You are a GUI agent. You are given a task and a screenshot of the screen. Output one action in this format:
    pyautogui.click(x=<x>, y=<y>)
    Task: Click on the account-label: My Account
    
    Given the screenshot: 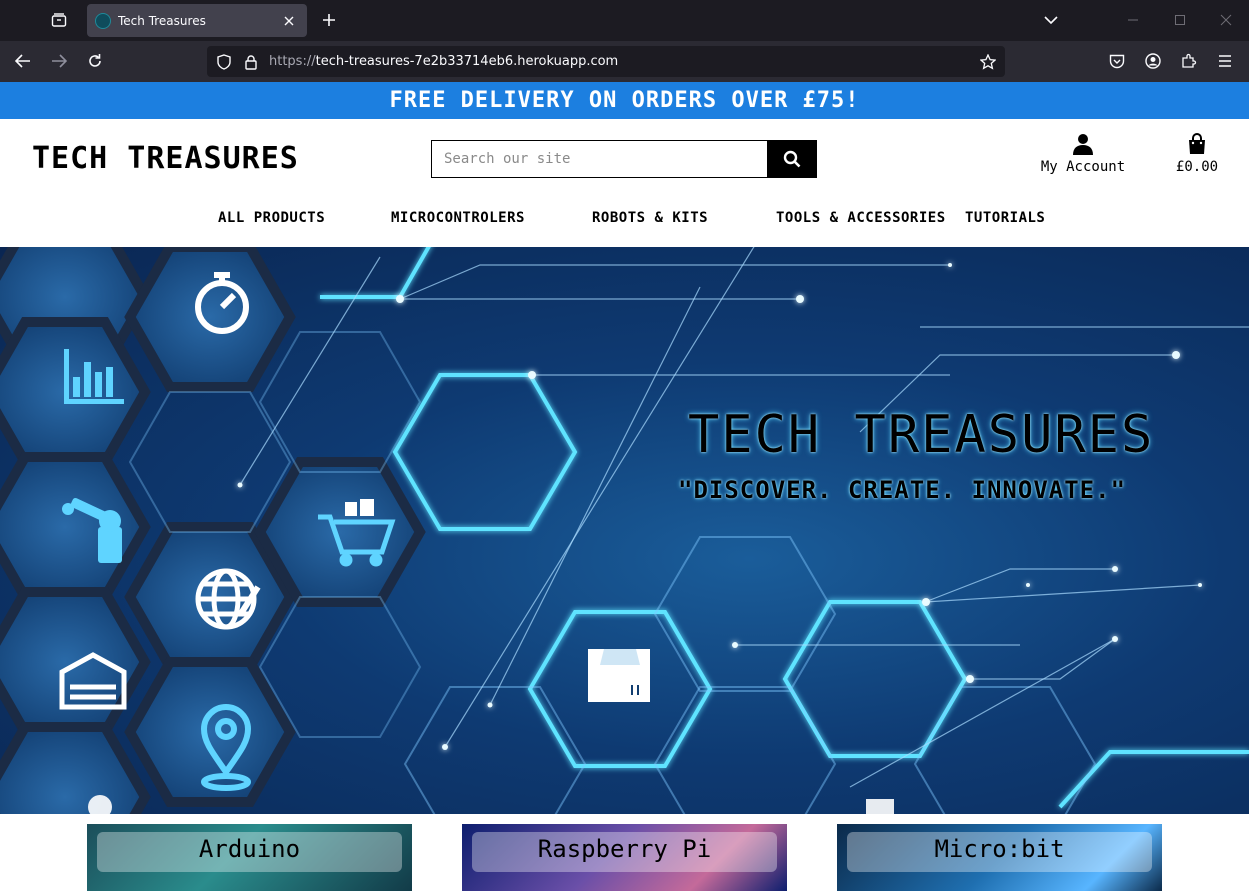 What is the action you would take?
    pyautogui.click(x=1083, y=167)
    